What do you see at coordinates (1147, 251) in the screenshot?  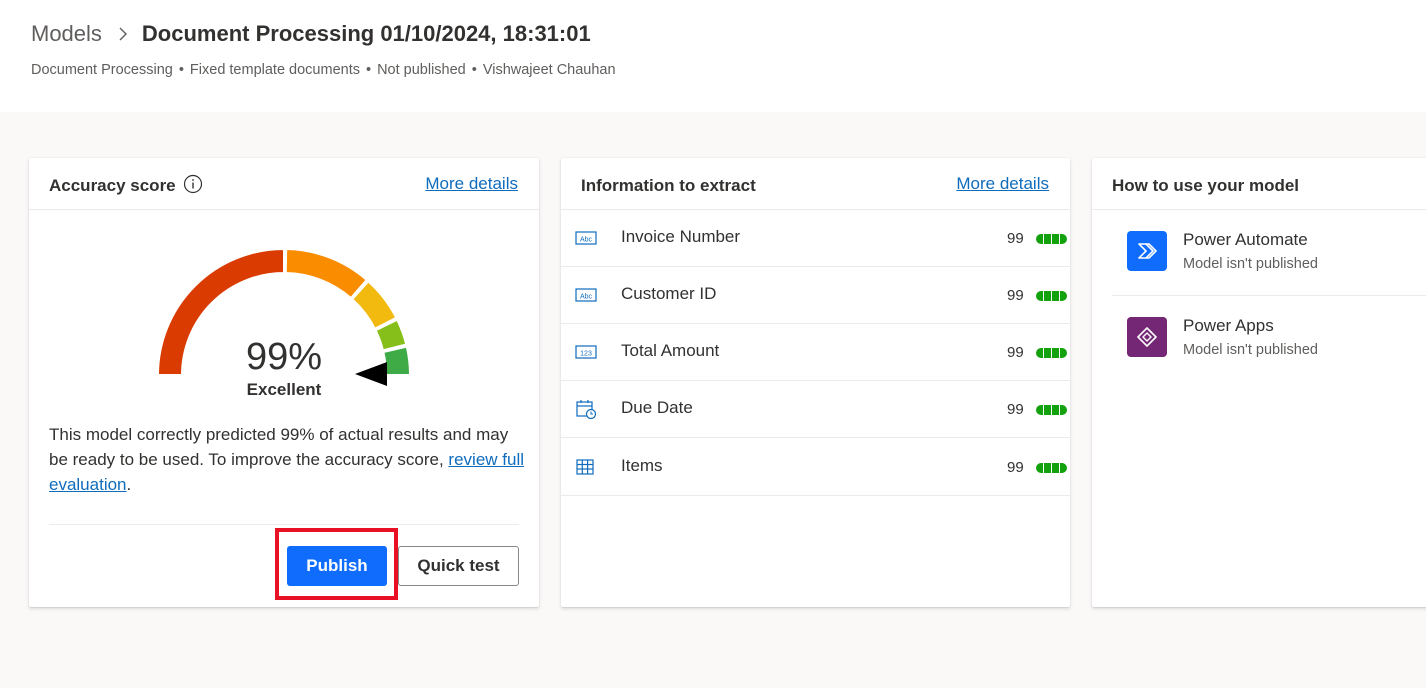 I see `power-automate-icon` at bounding box center [1147, 251].